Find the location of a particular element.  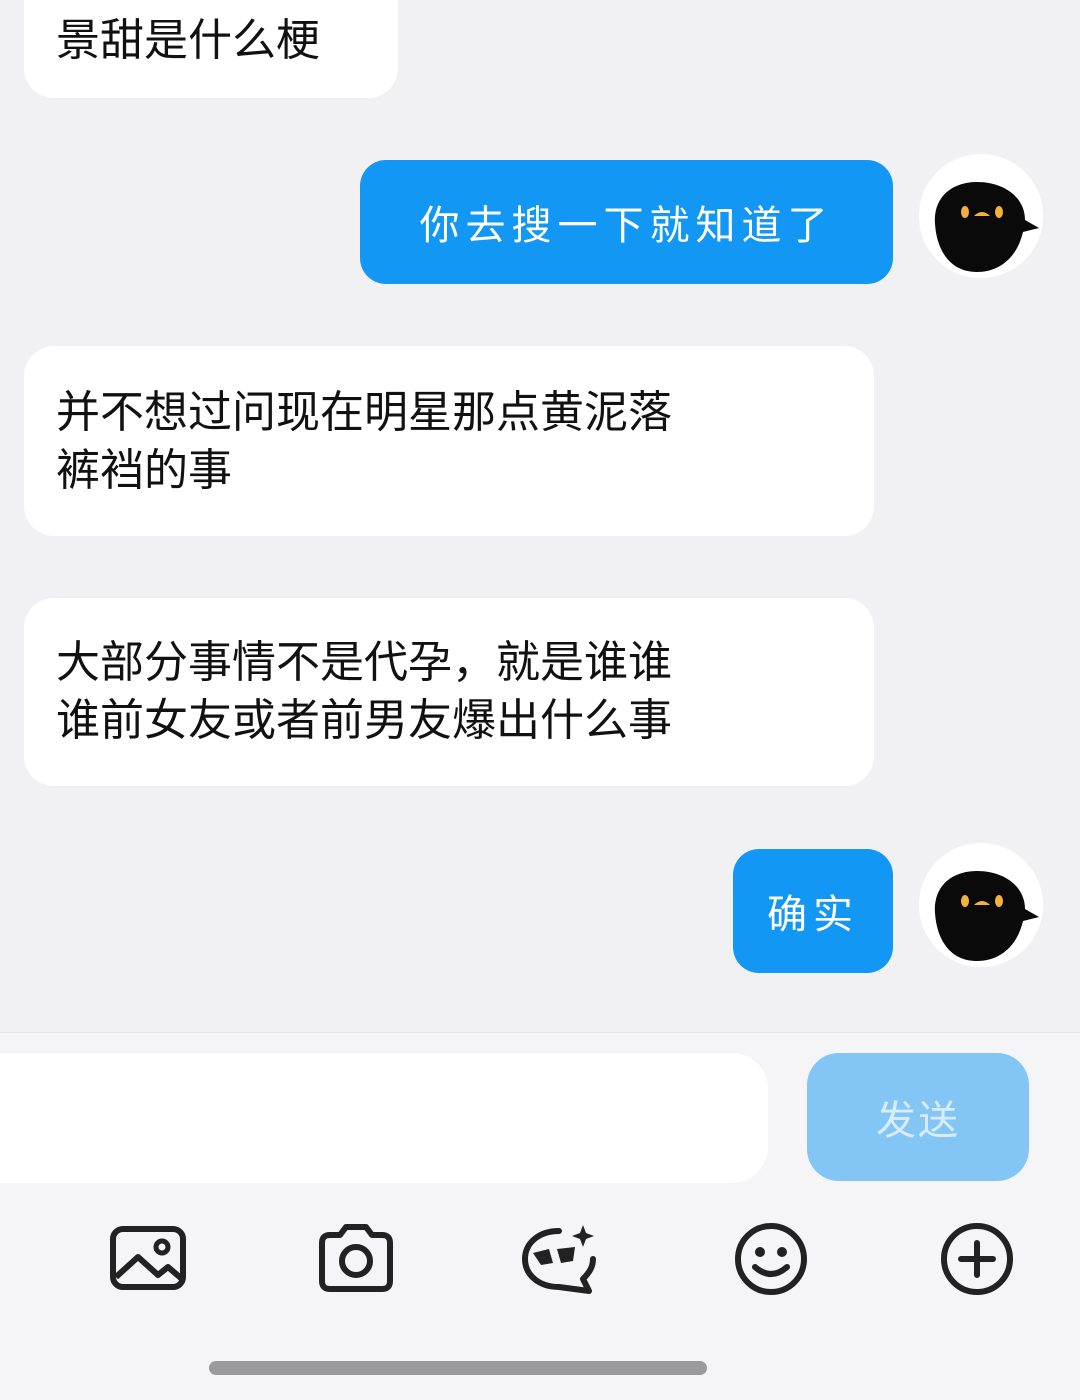

send-button: 发送 is located at coordinates (918, 1117).